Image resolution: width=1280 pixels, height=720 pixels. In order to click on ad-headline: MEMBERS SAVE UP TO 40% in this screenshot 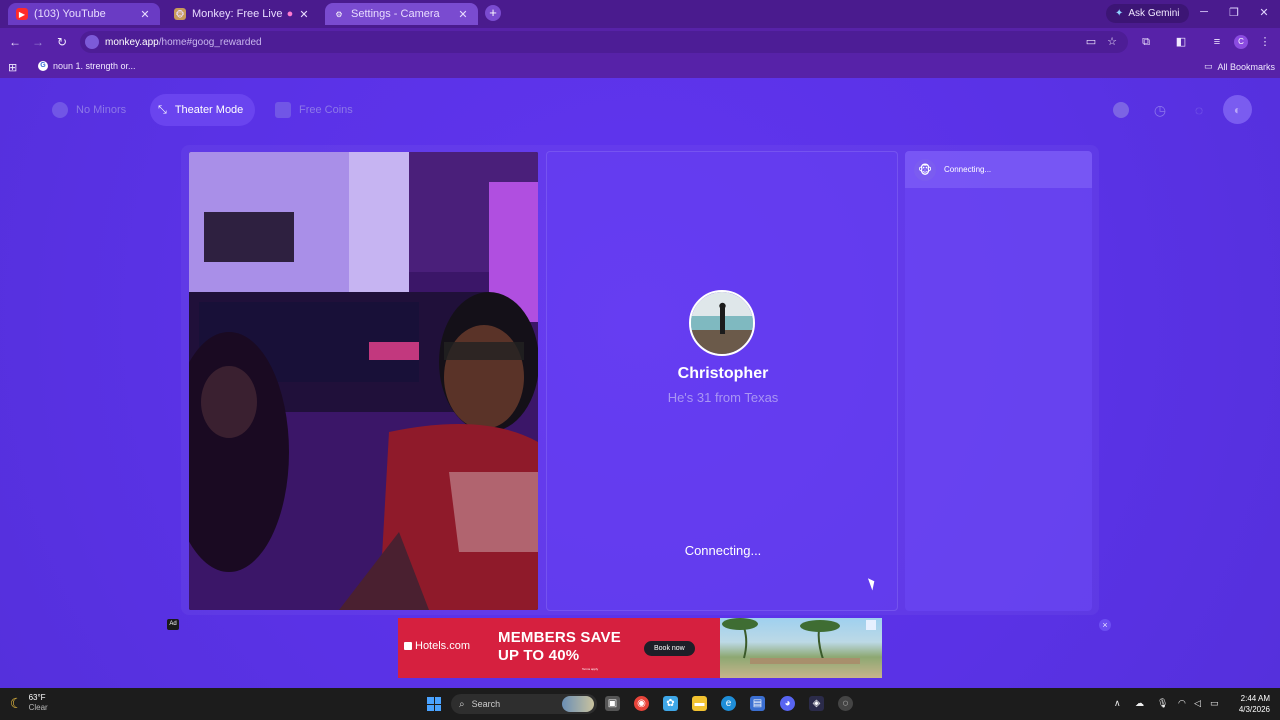, I will do `click(559, 647)`.